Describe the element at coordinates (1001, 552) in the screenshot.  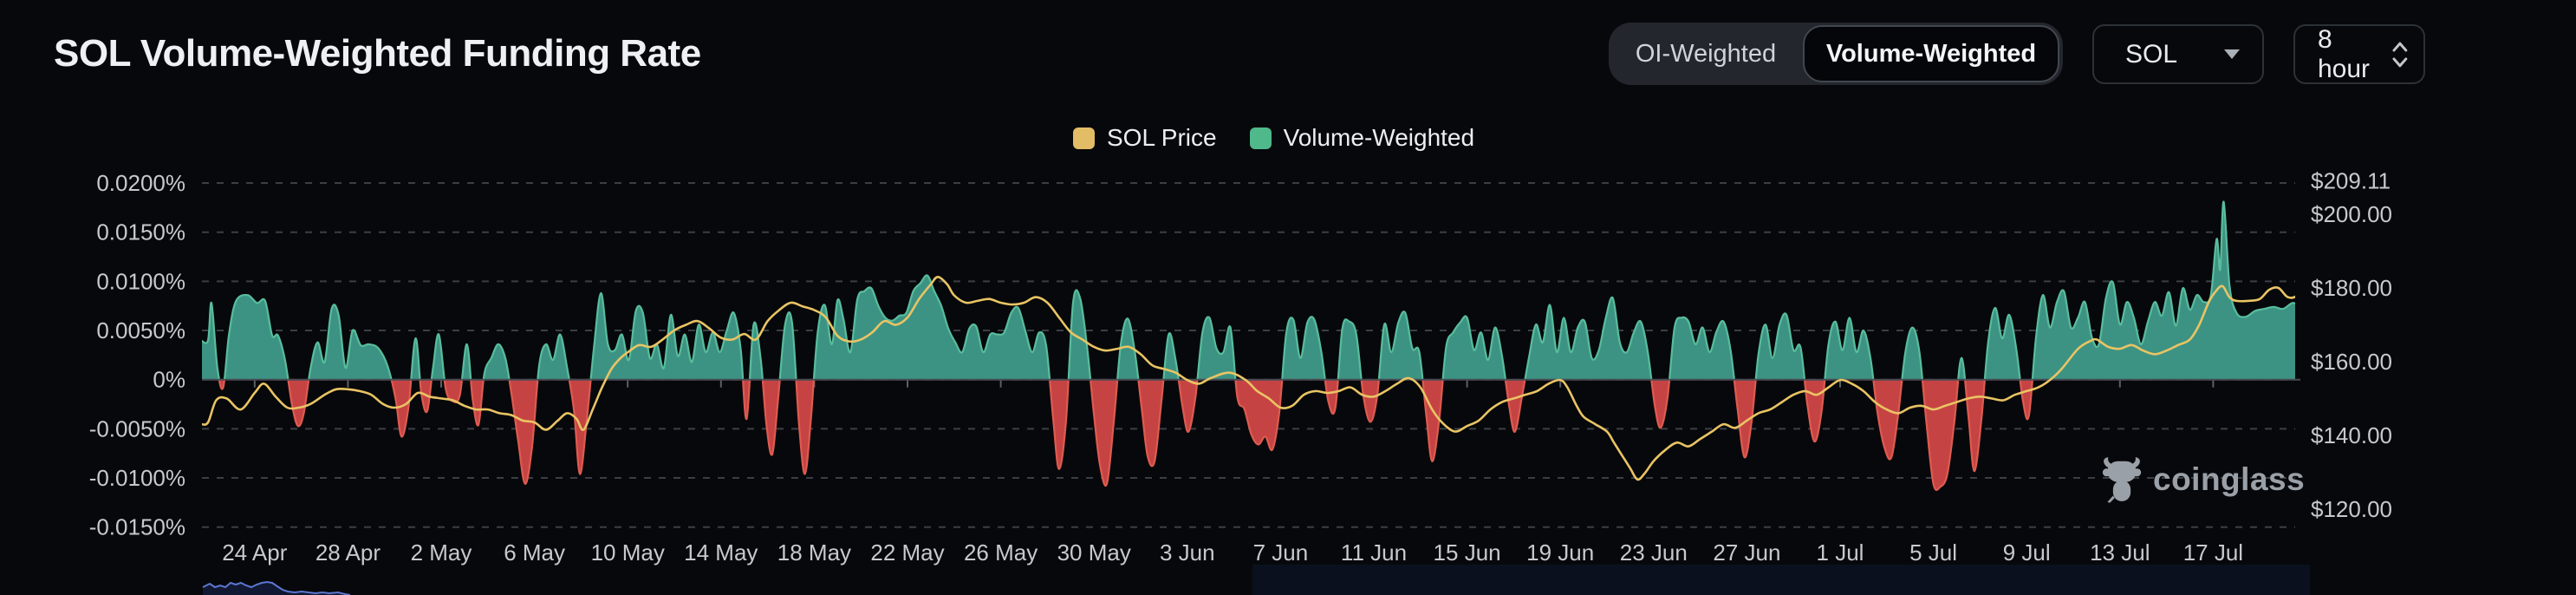
I see `x-axis-tick-label: 26 May` at that location.